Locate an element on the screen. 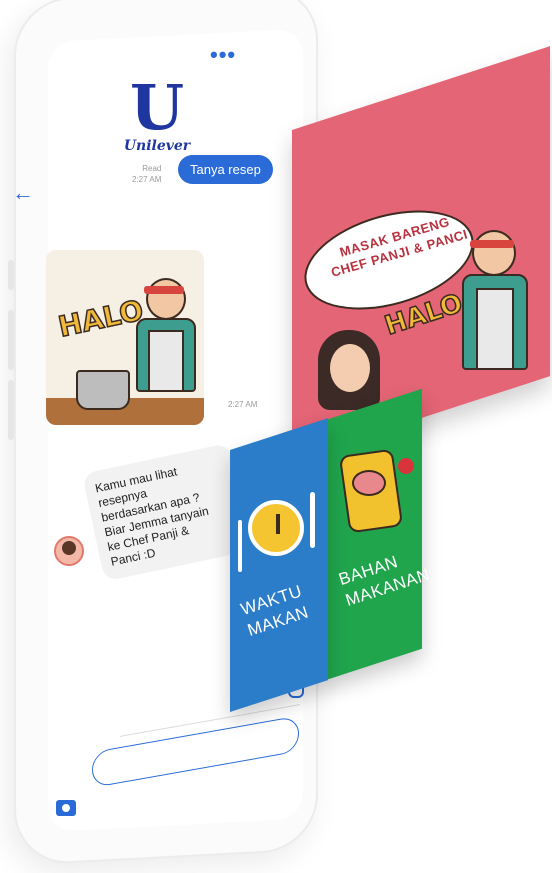  message-time: 2:27 AM is located at coordinates (147, 179).